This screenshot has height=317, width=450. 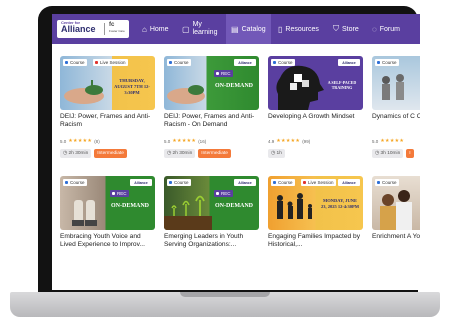 What do you see at coordinates (107, 141) in the screenshot?
I see `course-rating: 5.0 ★★★★★ (8)` at bounding box center [107, 141].